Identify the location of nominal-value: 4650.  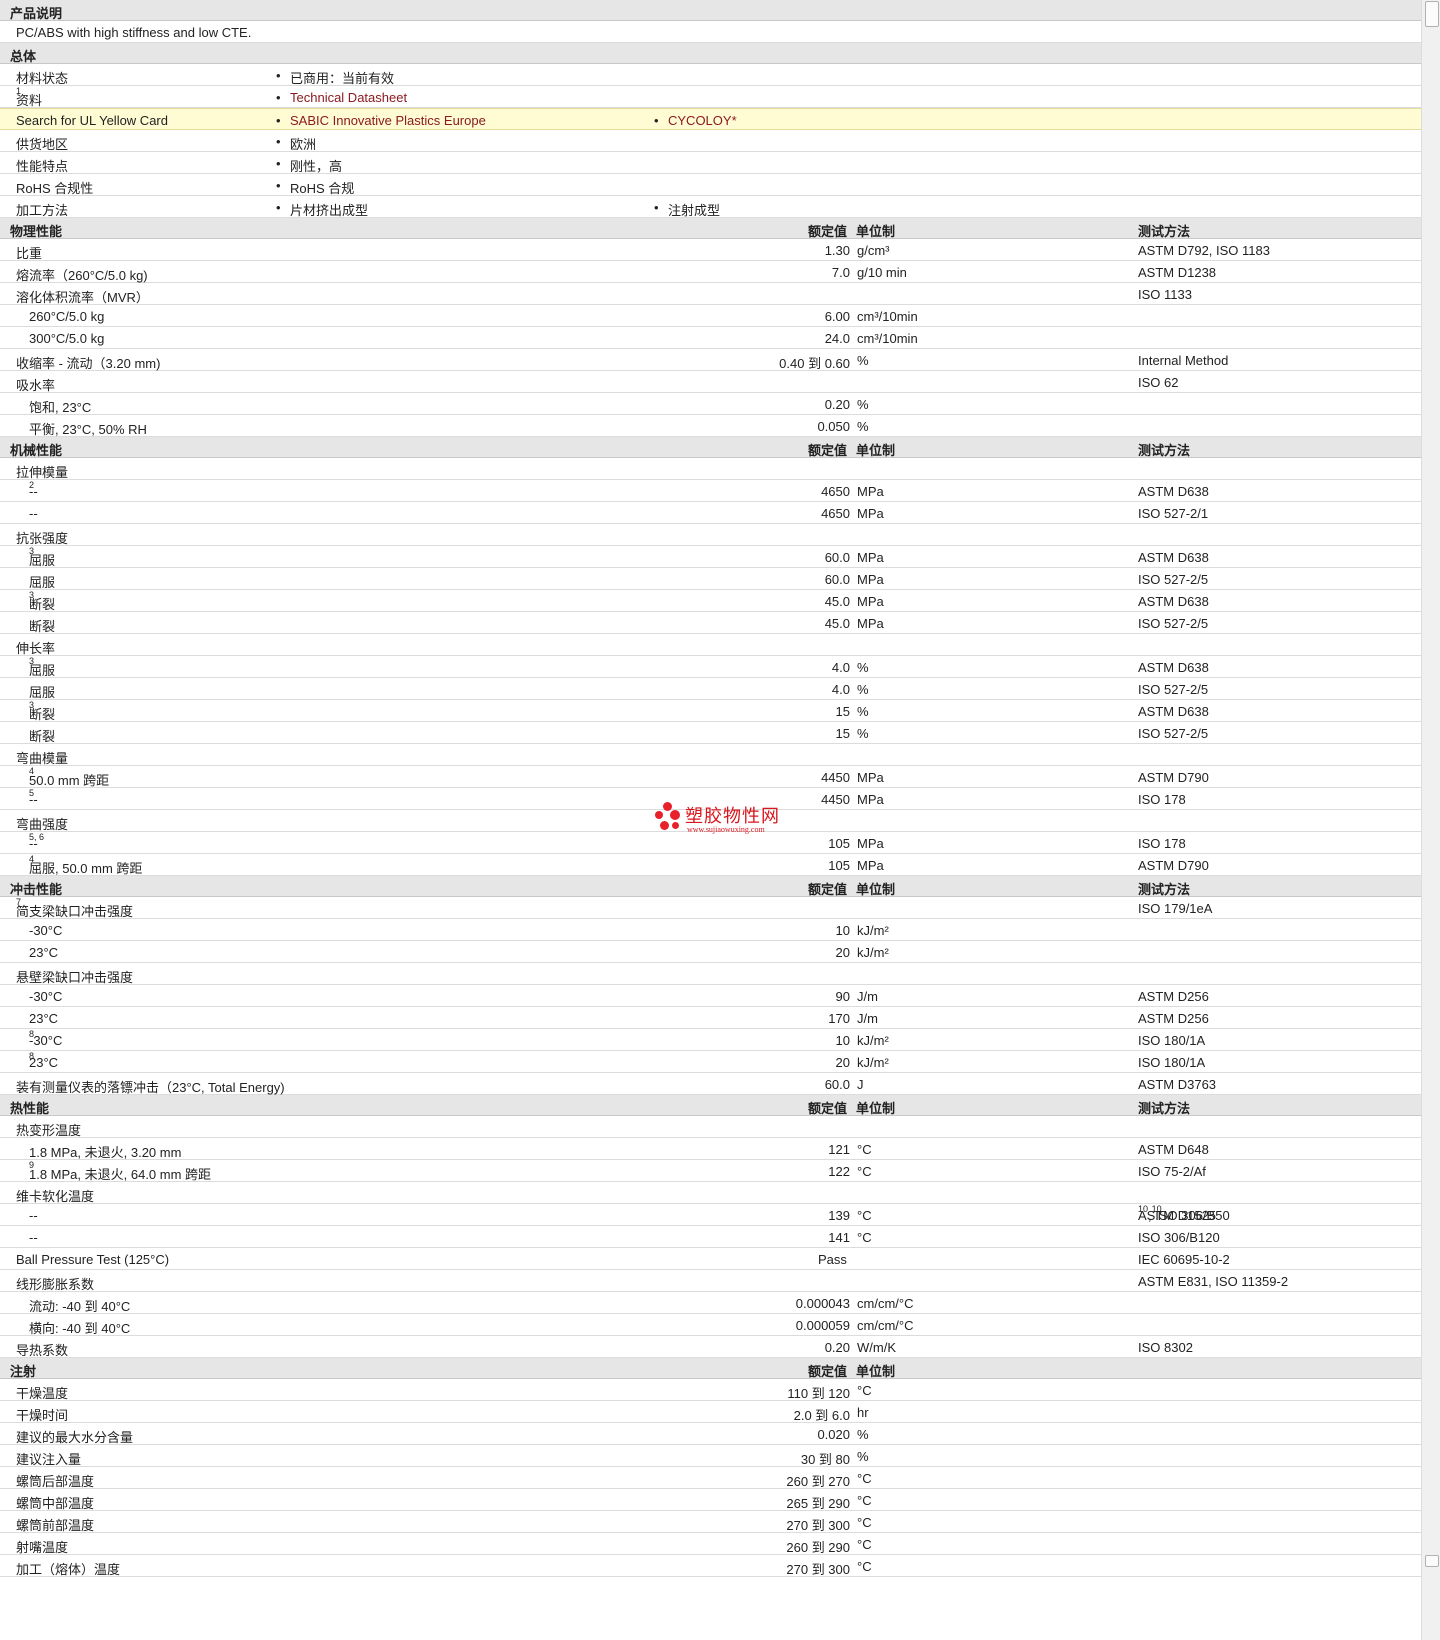
(835, 491).